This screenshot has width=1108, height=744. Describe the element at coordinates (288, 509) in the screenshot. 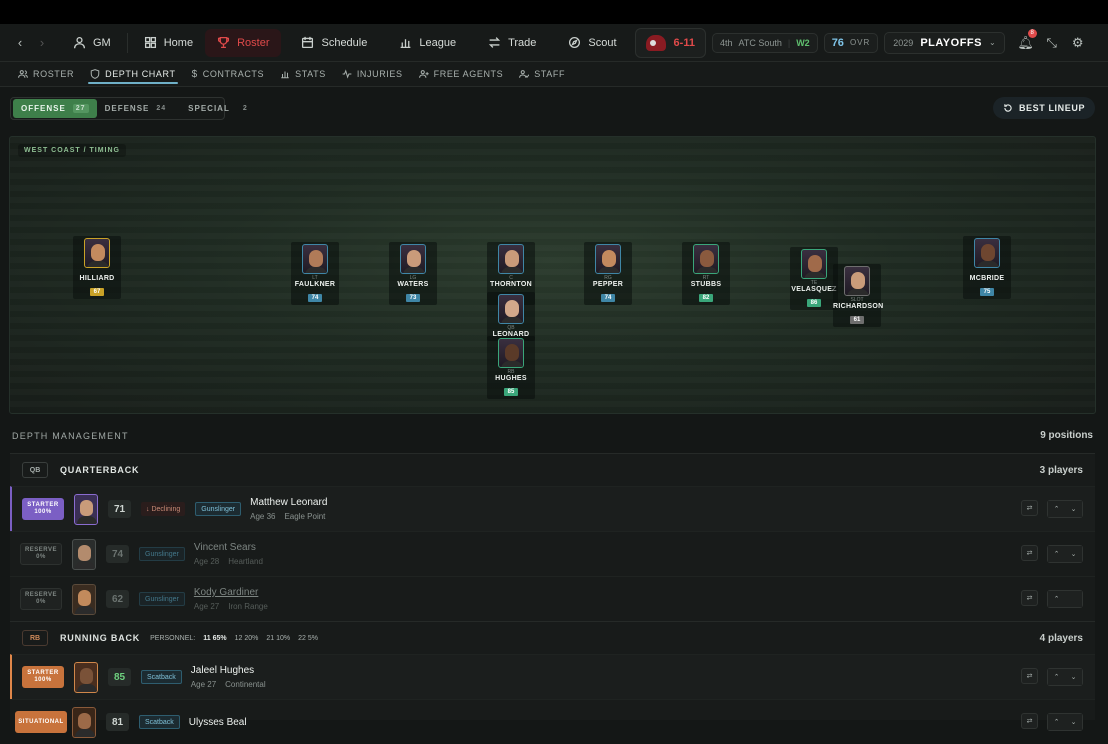

I see `player-info: Matthew Leonard Age 36 Eagle Point` at that location.